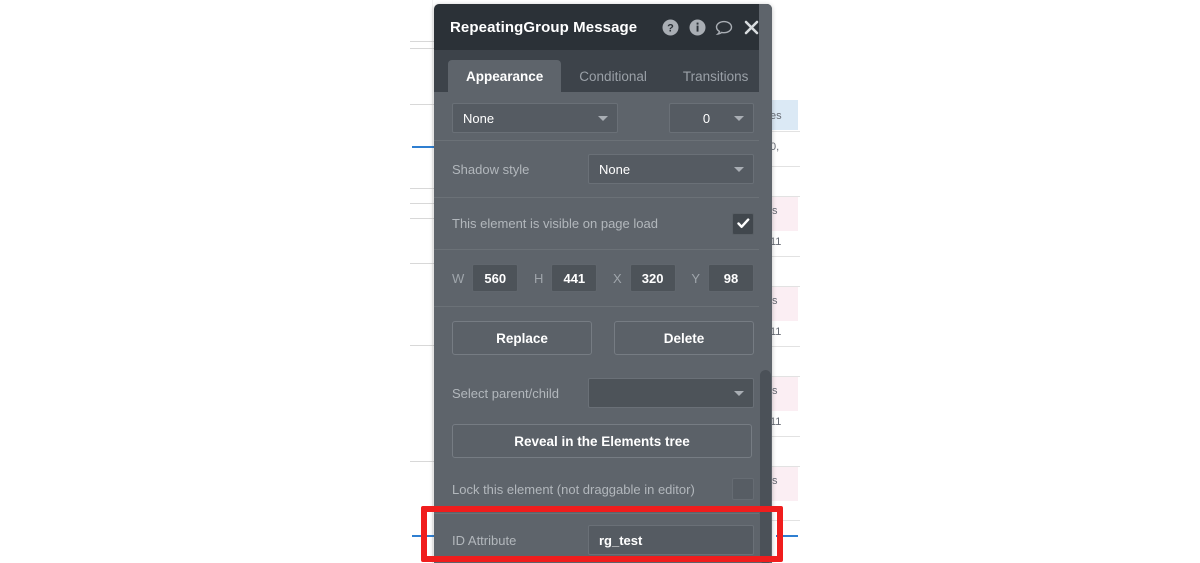  Describe the element at coordinates (479, 118) in the screenshot. I see `border-style-value: None` at that location.